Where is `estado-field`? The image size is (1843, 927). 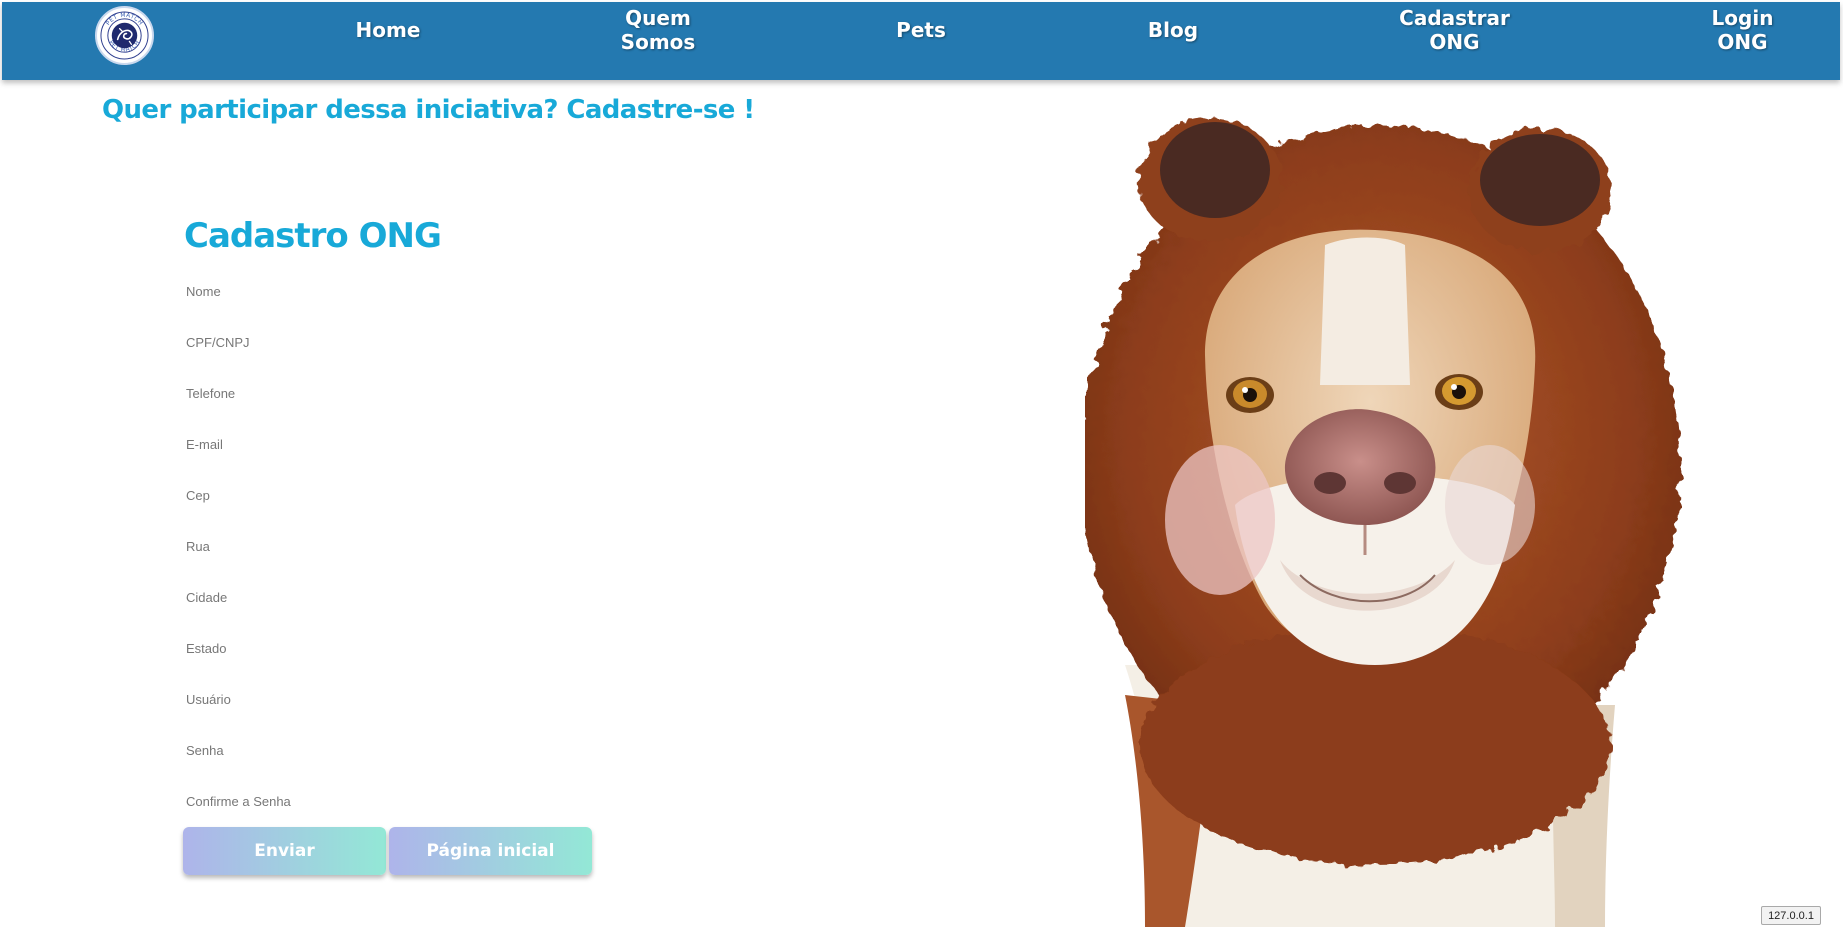
estado-field is located at coordinates (444, 648).